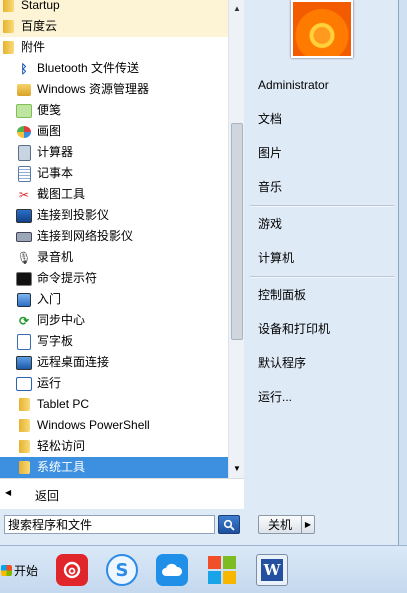 The width and height of the screenshot is (407, 593). What do you see at coordinates (24, 173) in the screenshot?
I see `notepad-icon` at bounding box center [24, 173].